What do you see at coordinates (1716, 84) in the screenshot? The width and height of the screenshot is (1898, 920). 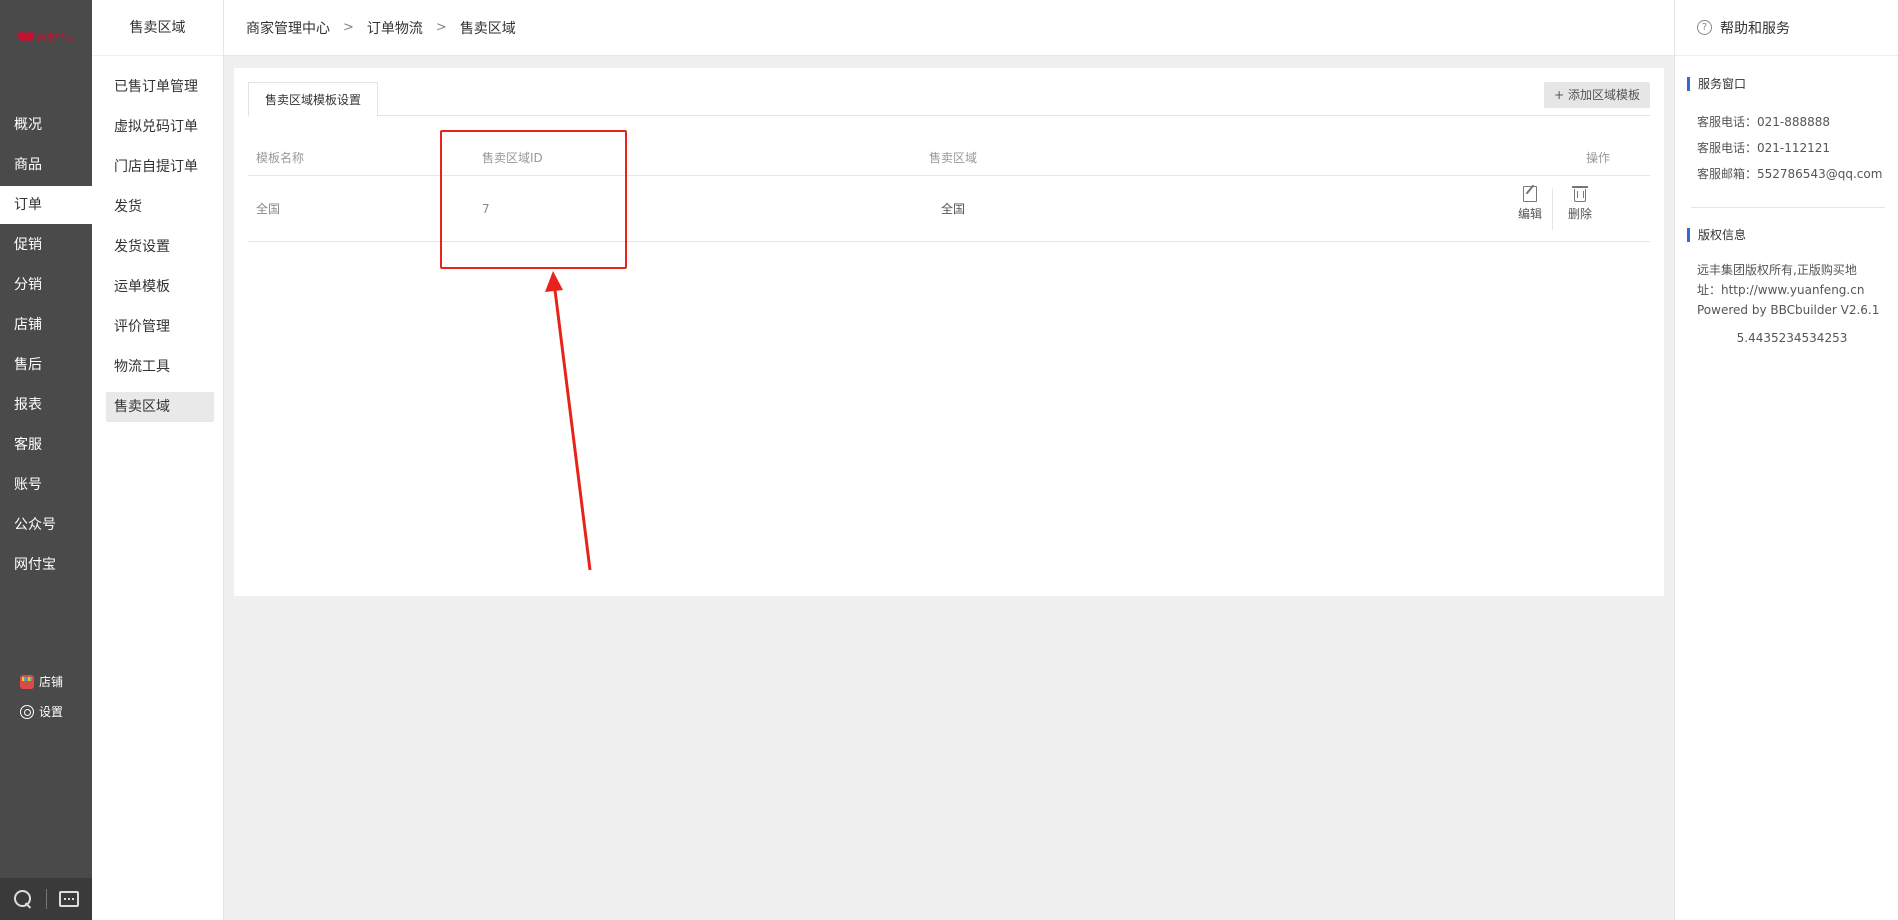 I see `service-section-title: 服务窗口` at bounding box center [1716, 84].